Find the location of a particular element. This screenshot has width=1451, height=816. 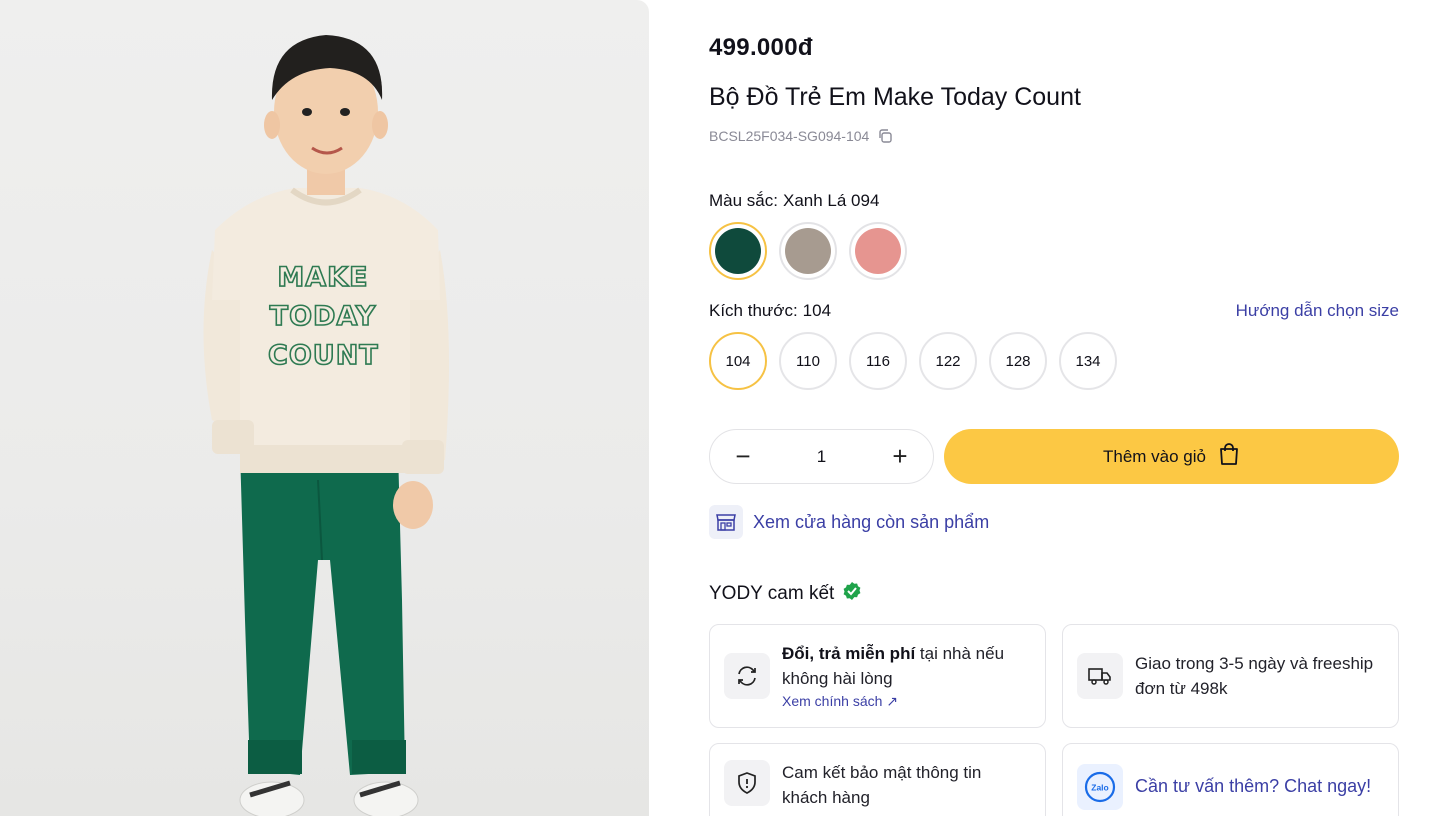

add-to-cart-label: Thêm vào giỏ is located at coordinates (1154, 456).